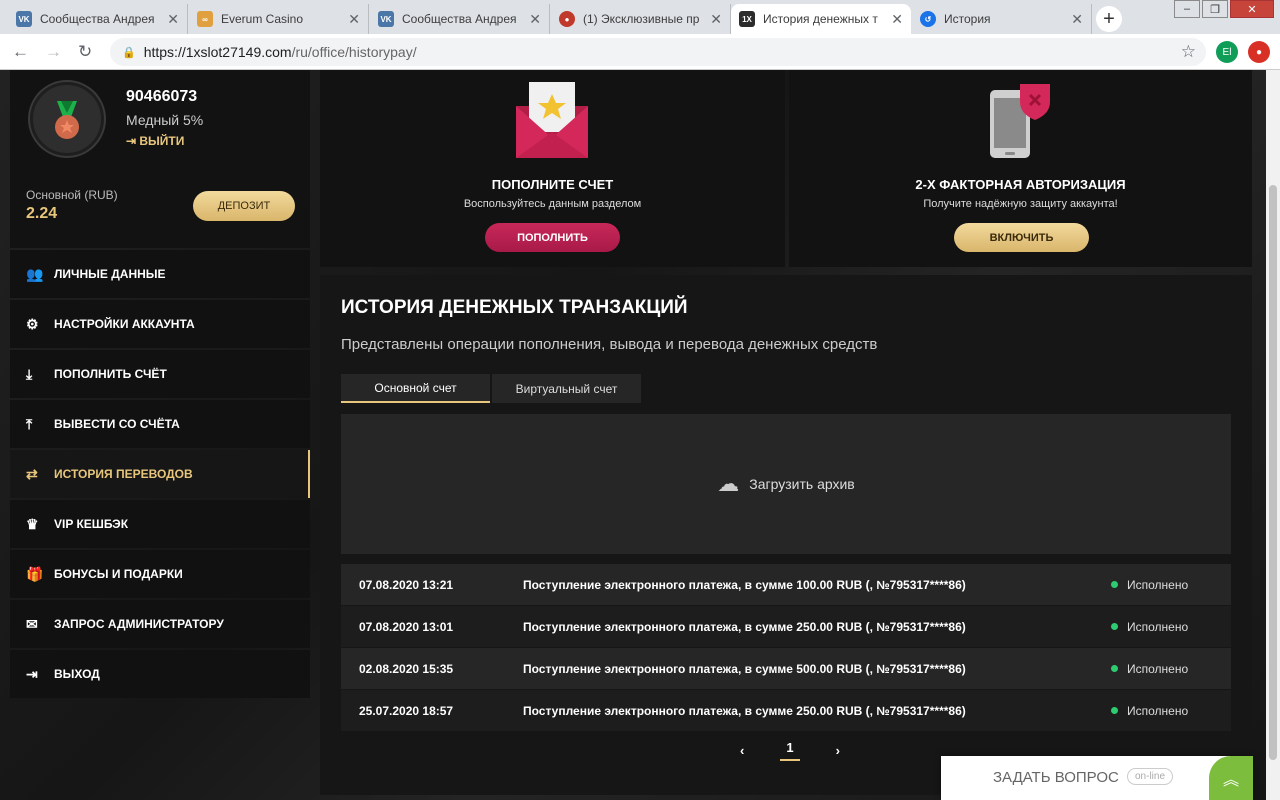 Image resolution: width=1280 pixels, height=800 pixels. I want to click on chat-status-badge: on-line, so click(1150, 776).